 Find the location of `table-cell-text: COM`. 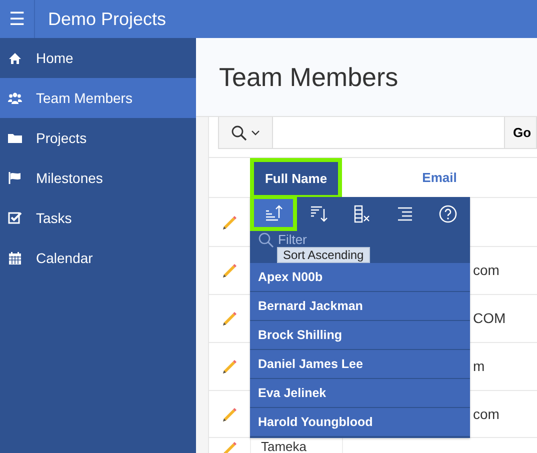

table-cell-text: COM is located at coordinates (489, 318).